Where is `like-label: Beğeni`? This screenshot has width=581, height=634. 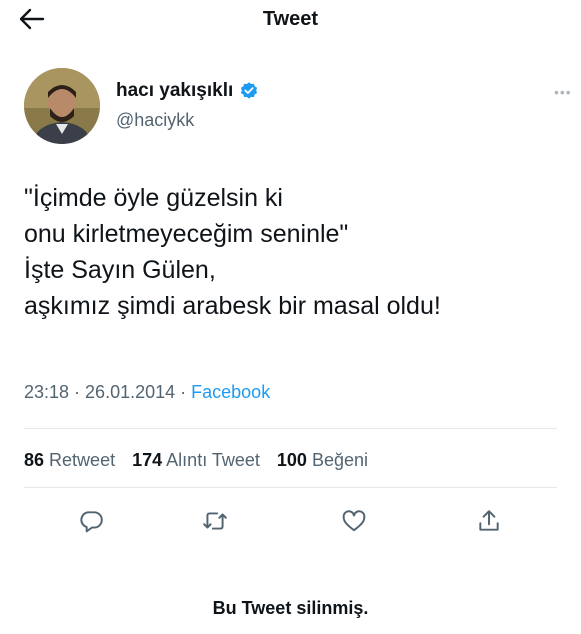
like-label: Beğeni is located at coordinates (340, 460).